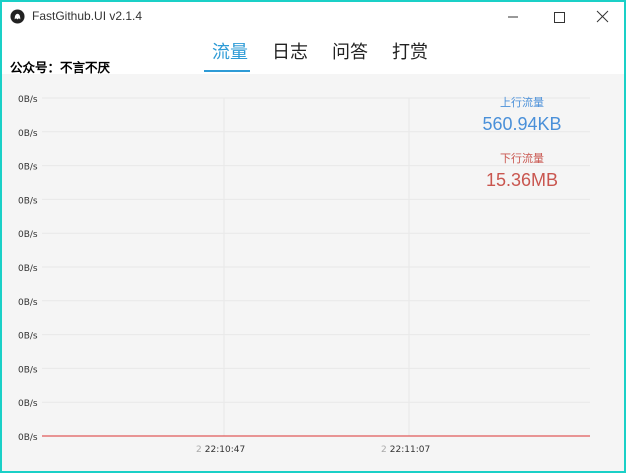 The width and height of the screenshot is (626, 473). I want to click on x-tick-label: 22:10:47, so click(225, 450).